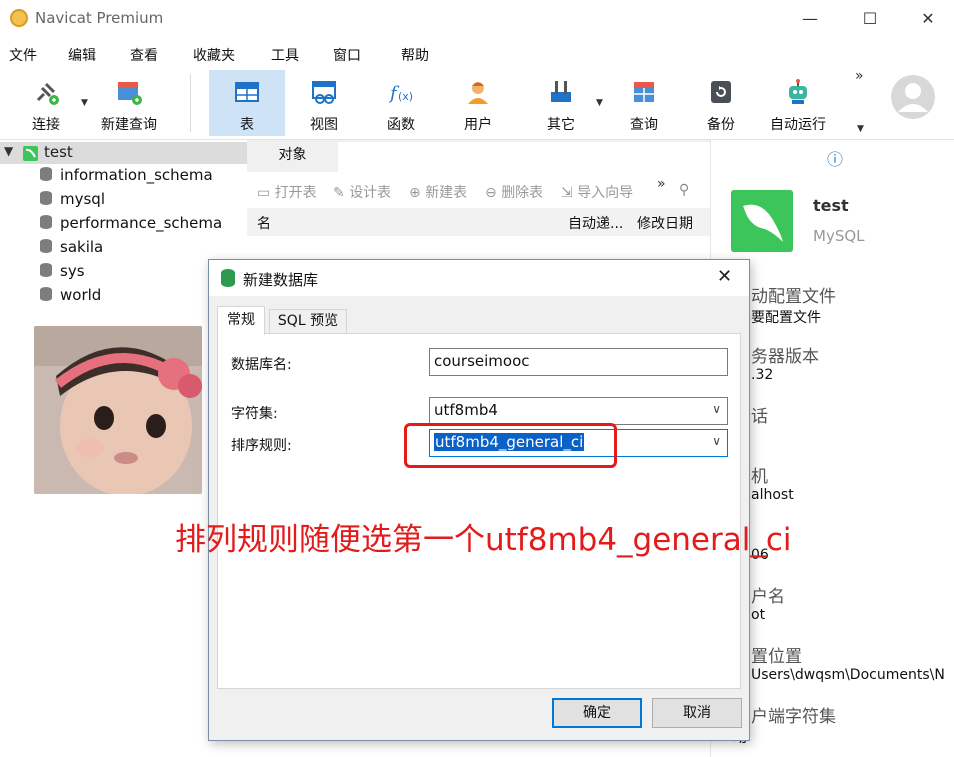 Image resolution: width=954 pixels, height=757 pixels. What do you see at coordinates (123, 153) in the screenshot?
I see `tree-root-test: ▼ test` at bounding box center [123, 153].